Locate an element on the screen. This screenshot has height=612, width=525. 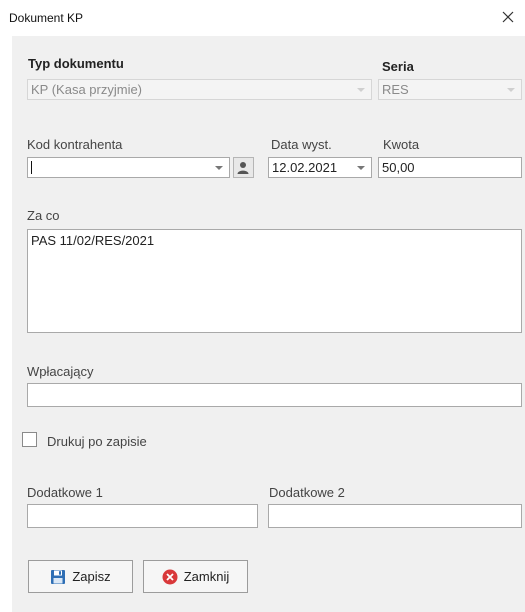
seria-select: RES is located at coordinates (450, 89).